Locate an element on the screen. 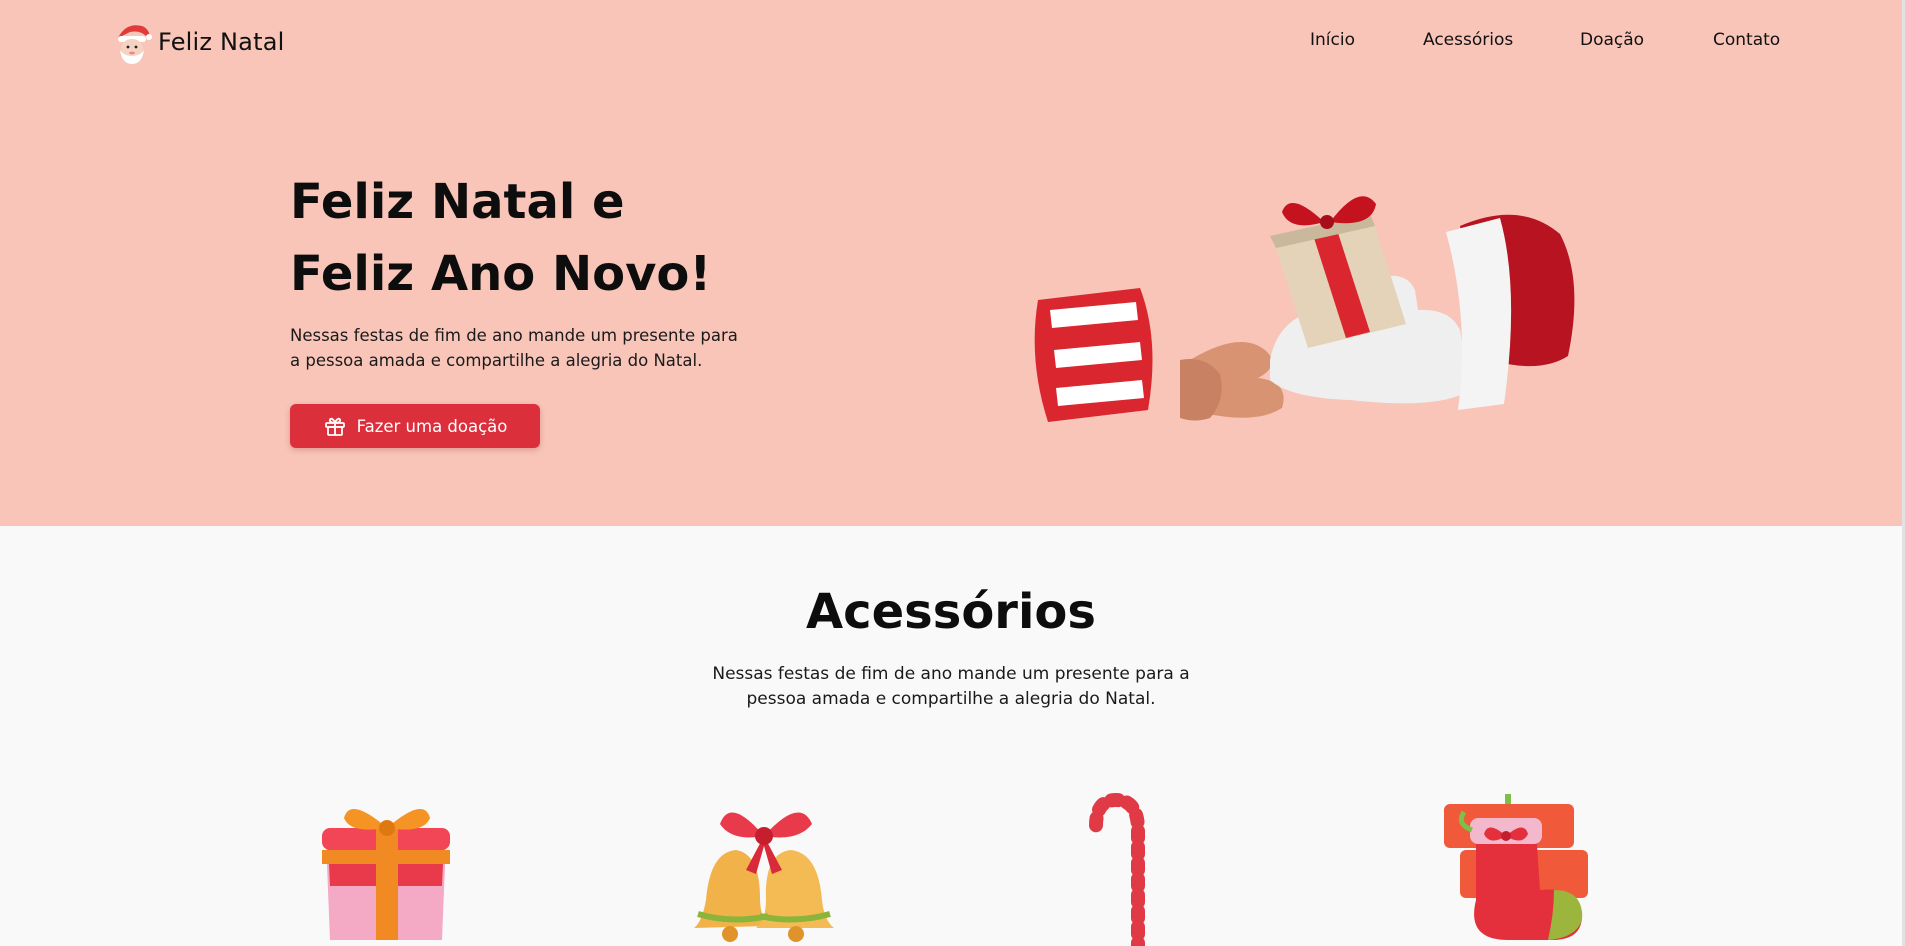 The image size is (1905, 946). brand-name: Feliz Natal is located at coordinates (221, 42).